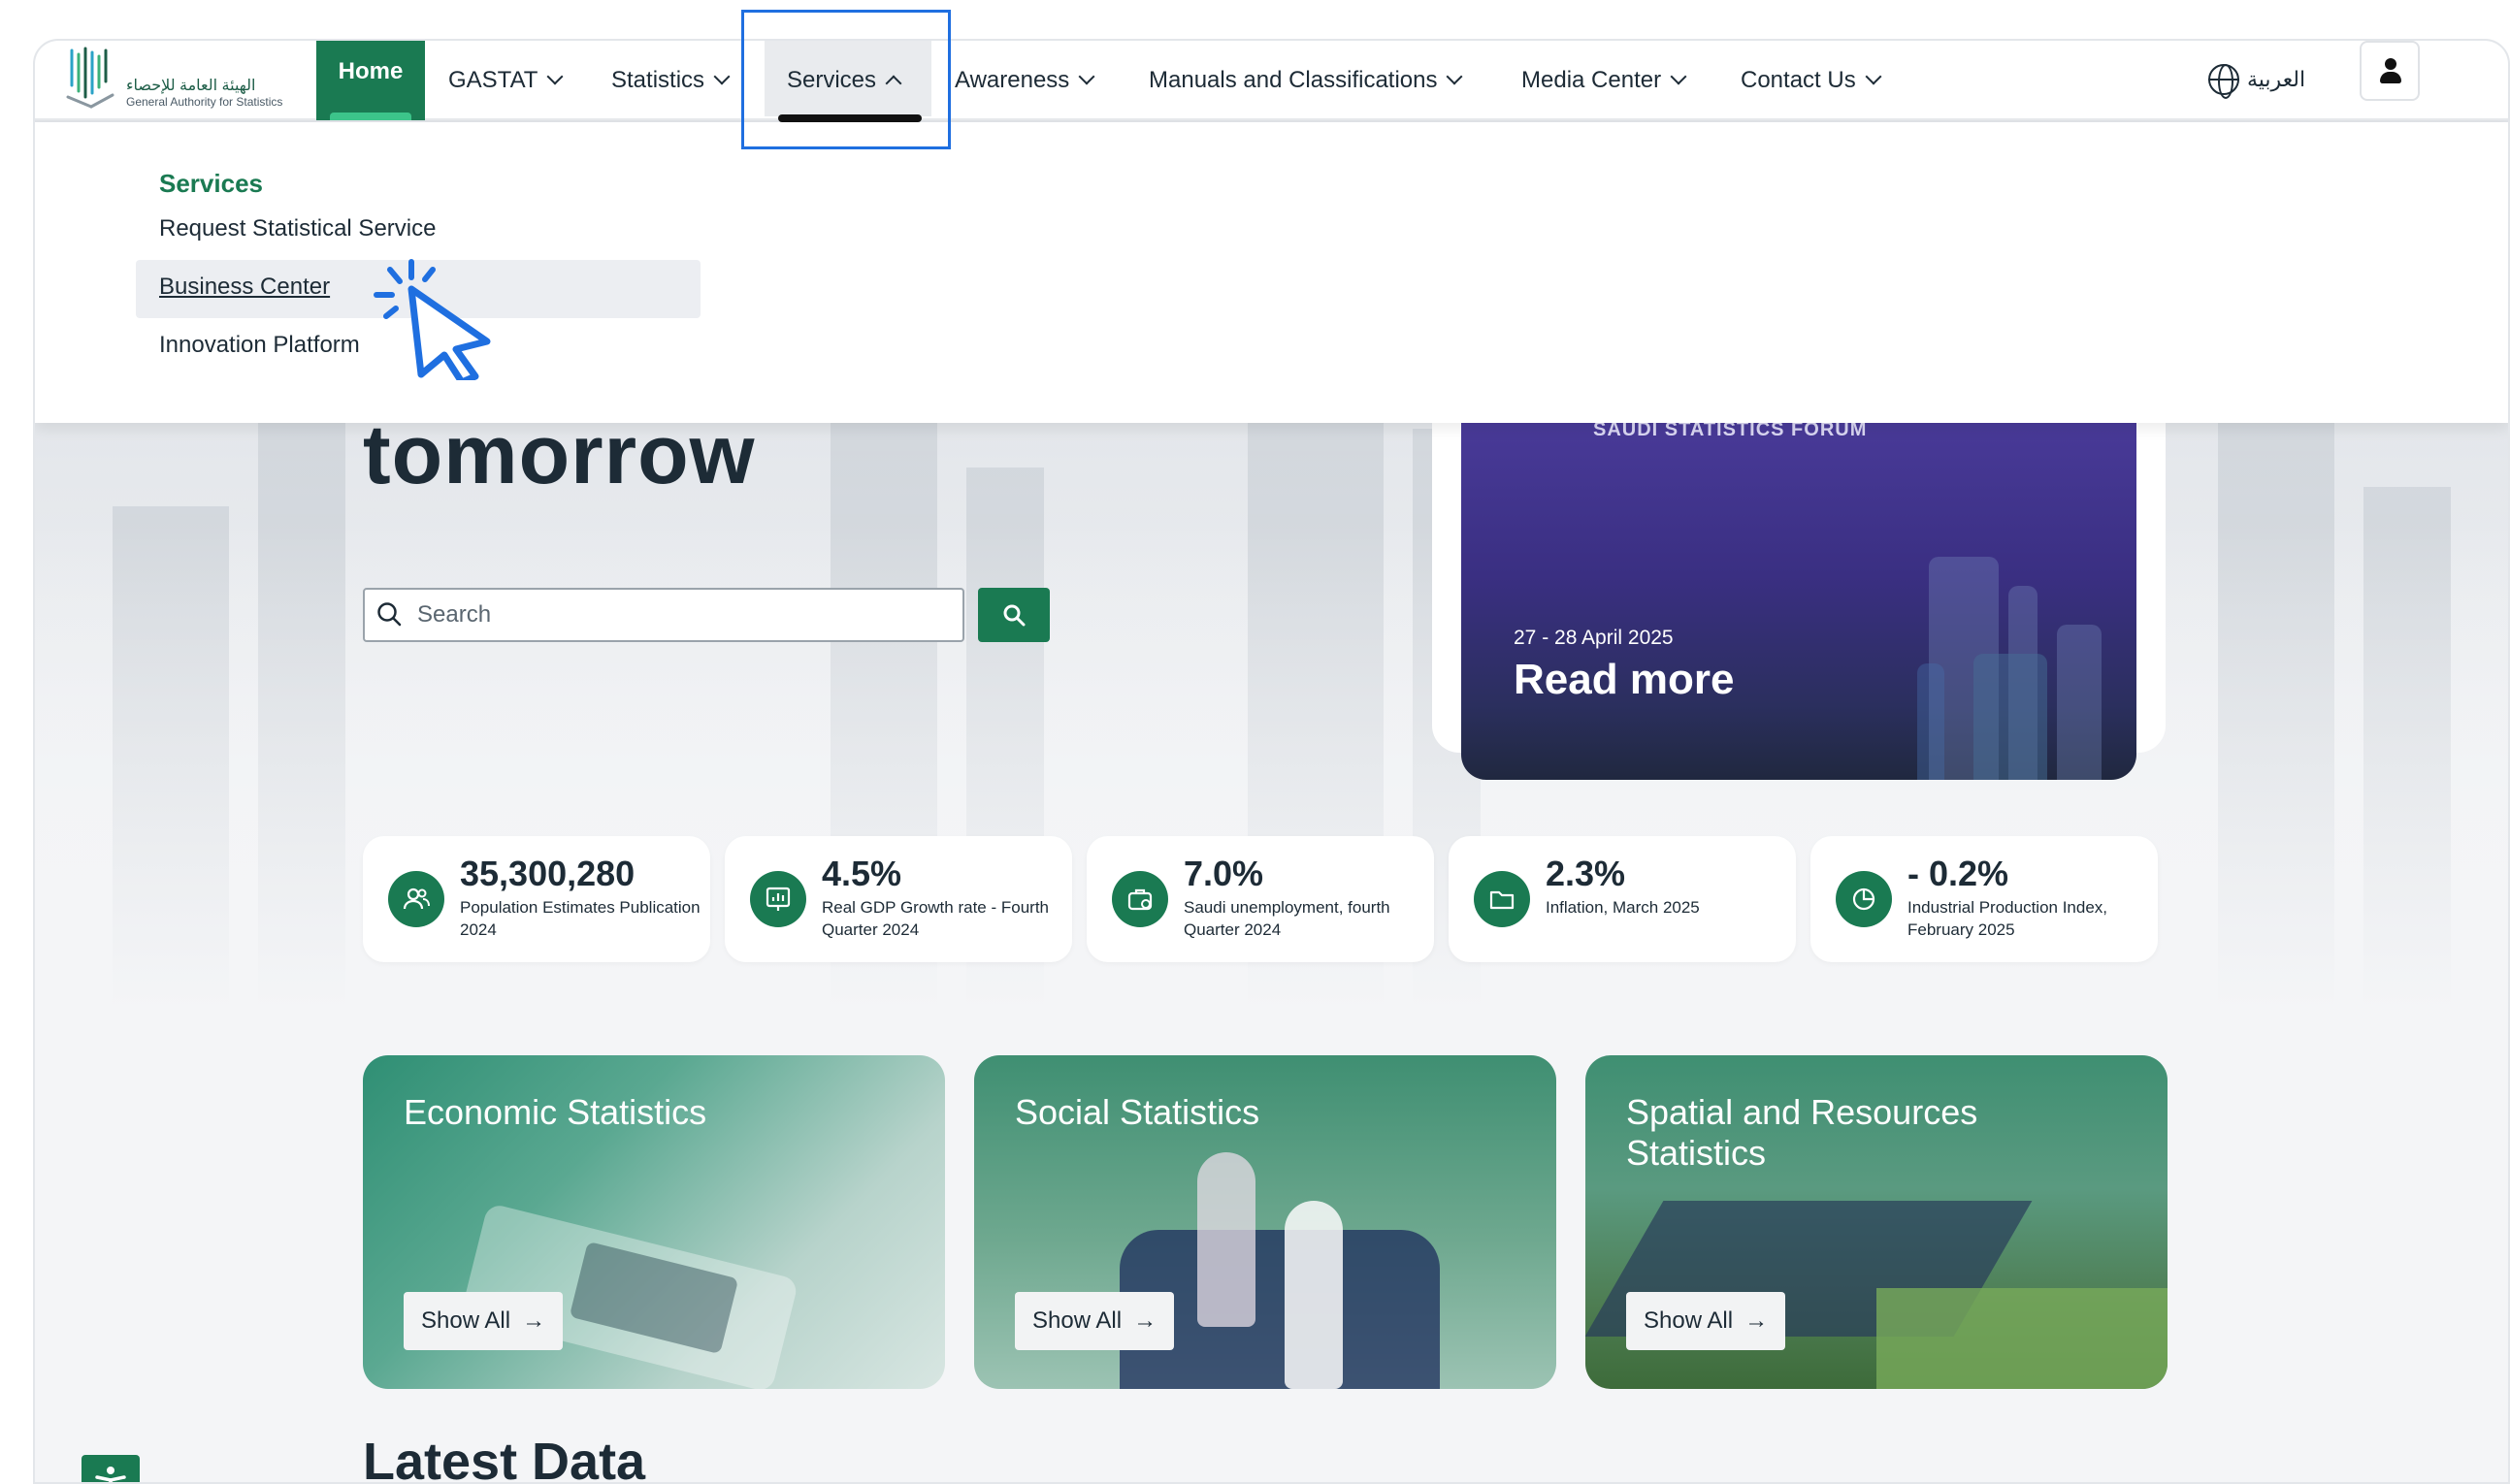 The height and width of the screenshot is (1484, 2510). What do you see at coordinates (1623, 908) in the screenshot?
I see `stat-label: Inflation, March 2025` at bounding box center [1623, 908].